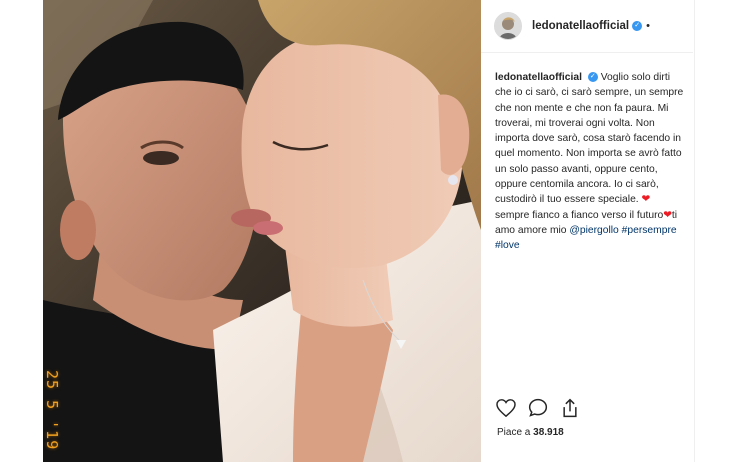 The image size is (738, 462). I want to click on caption-text-2: sempre fianco a fianco verso il futuro, so click(579, 215).